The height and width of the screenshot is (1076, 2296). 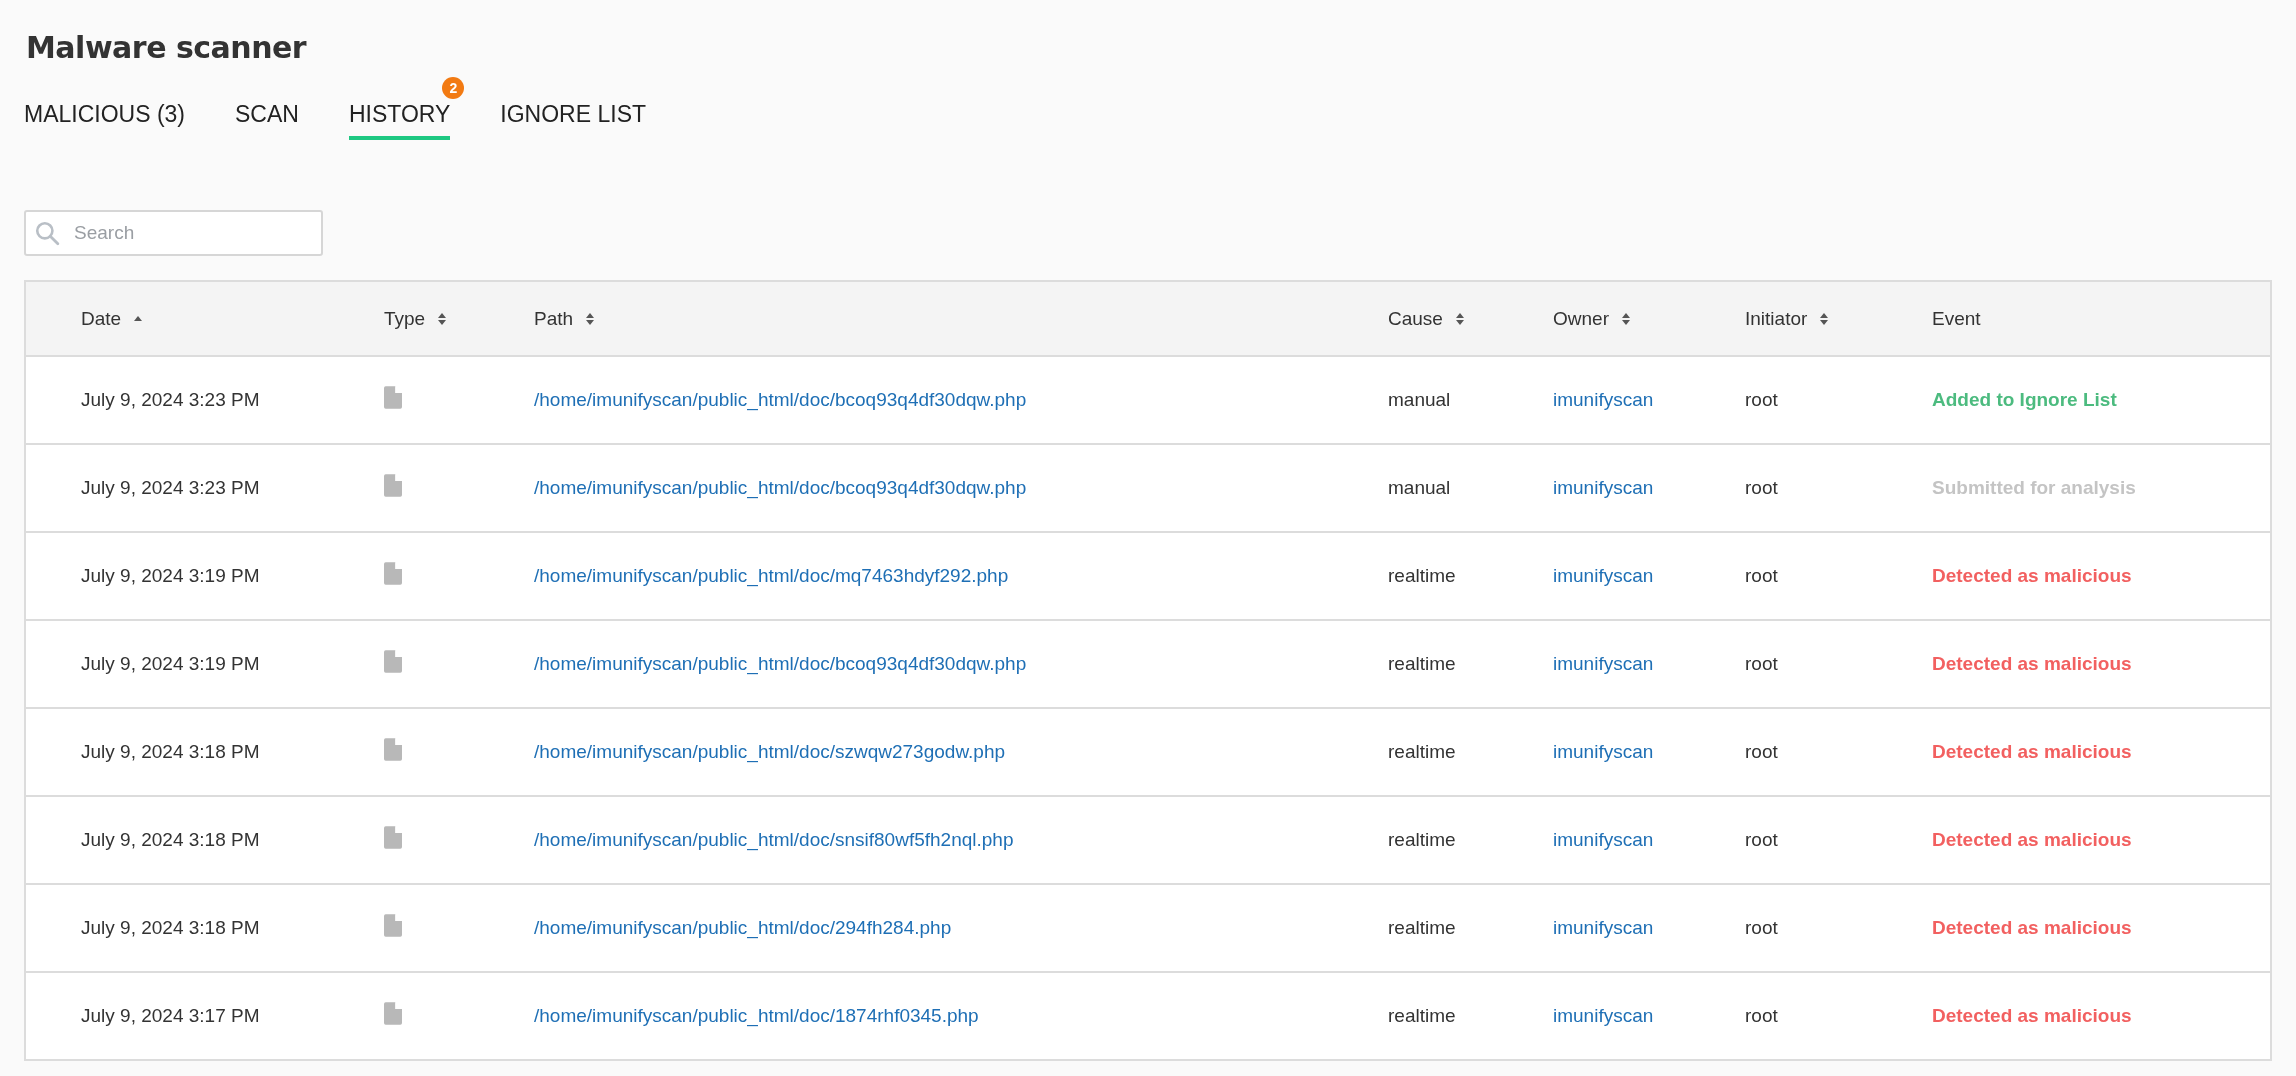 I want to click on column-label: Cause, so click(x=1415, y=318).